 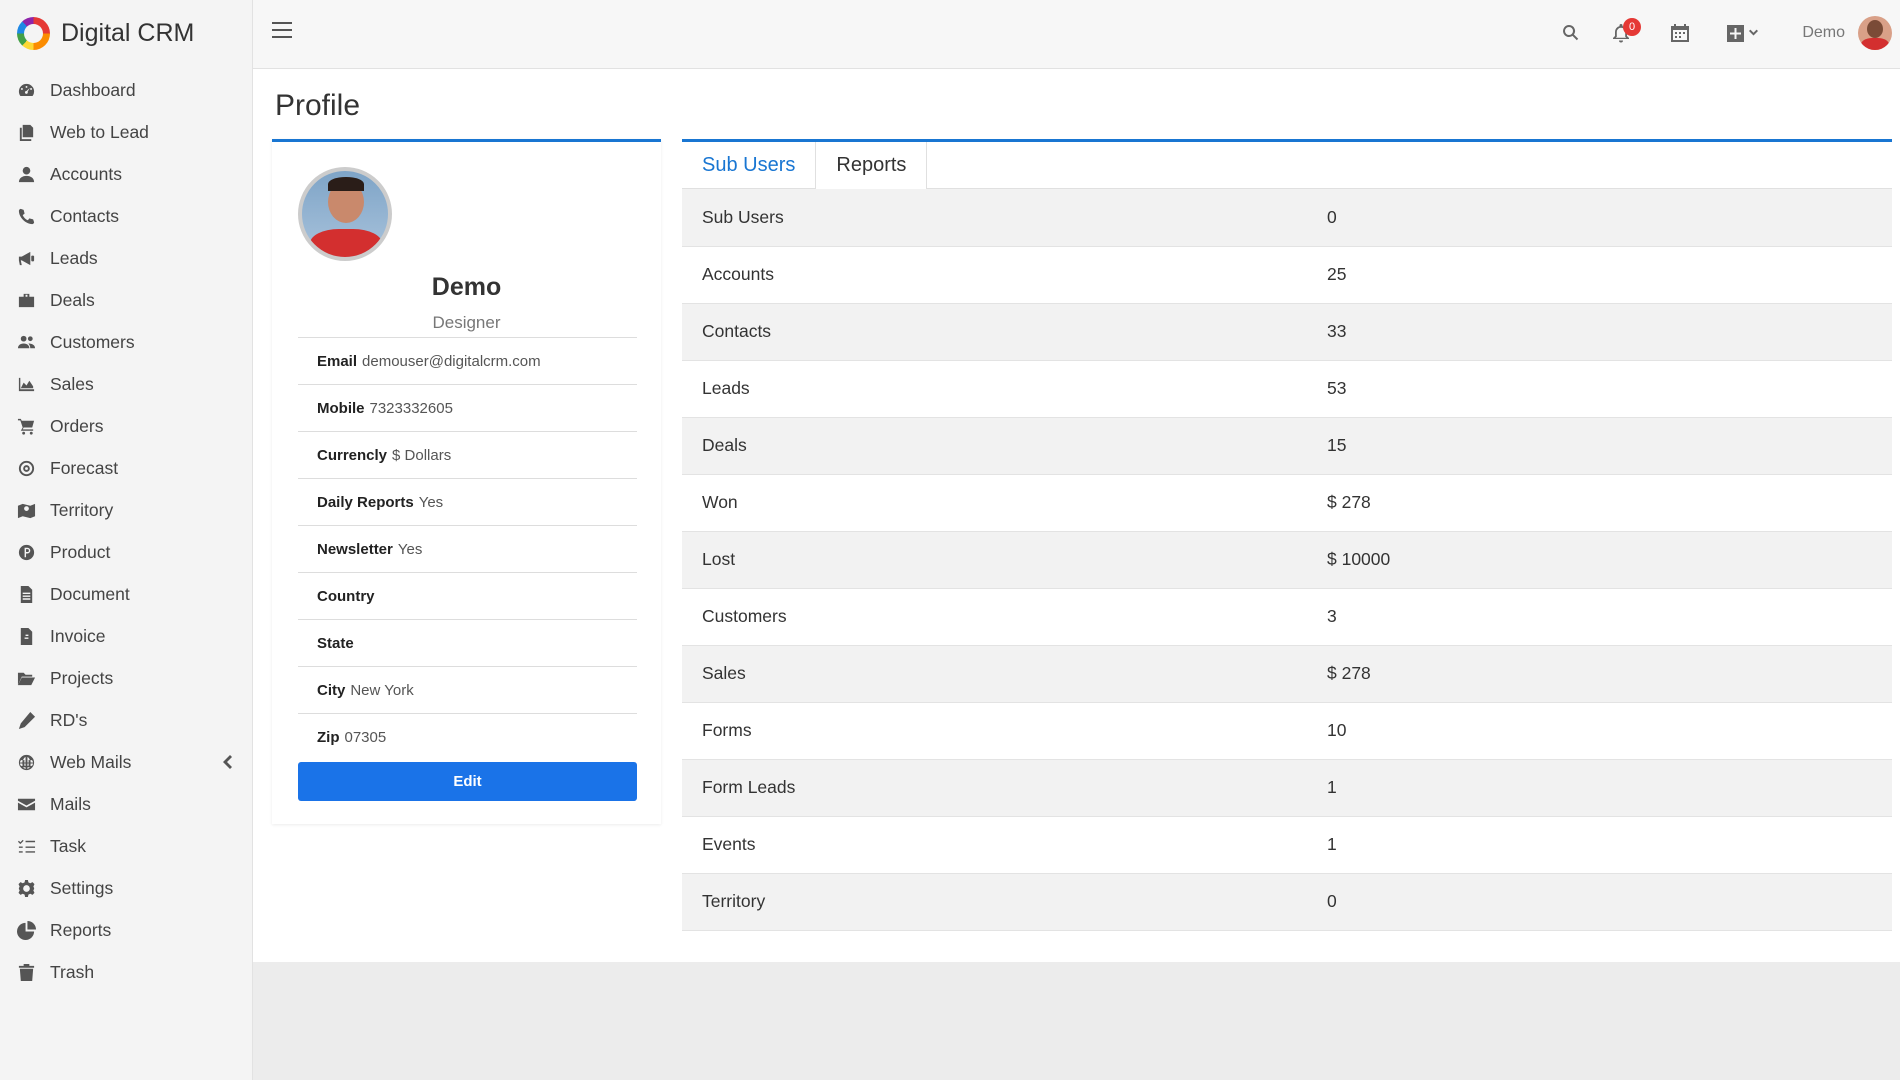 What do you see at coordinates (126, 636) in the screenshot?
I see `sidebar-item-invoice: Invoice` at bounding box center [126, 636].